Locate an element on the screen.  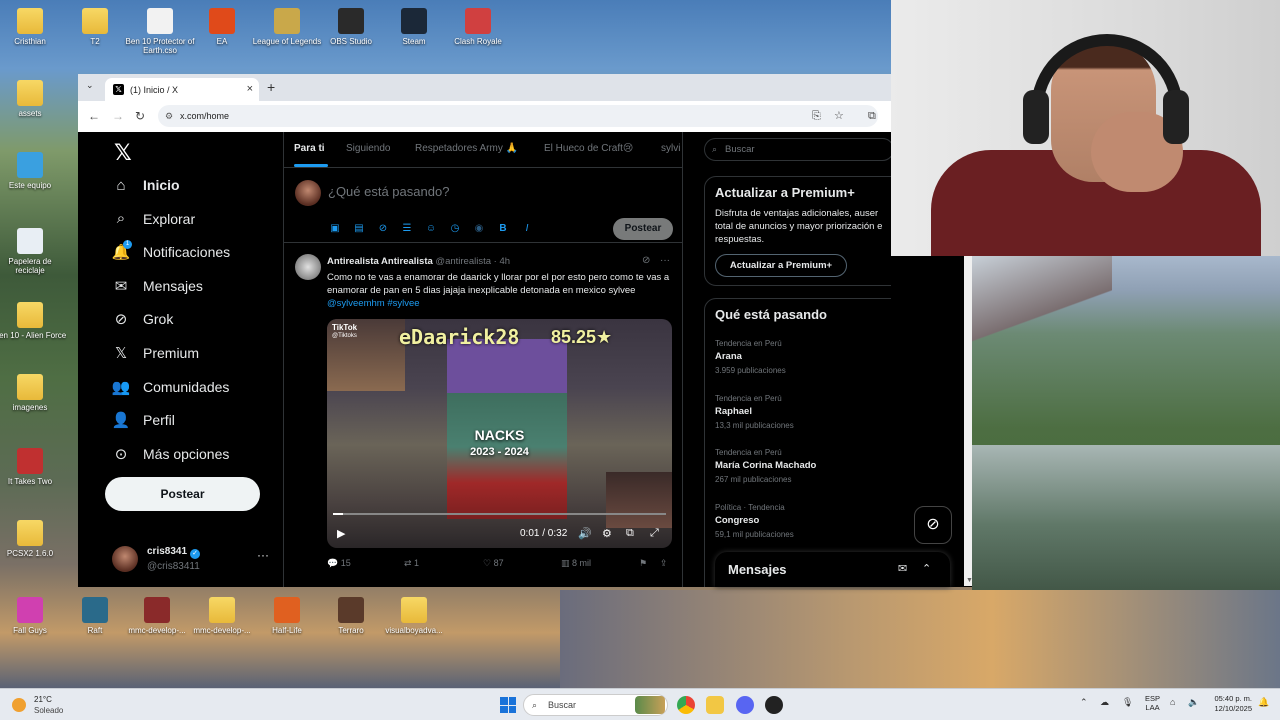
desktop-icon-papelera-de-reciclaje: Papelera de reciclaje is located at coordinates (33, 251).